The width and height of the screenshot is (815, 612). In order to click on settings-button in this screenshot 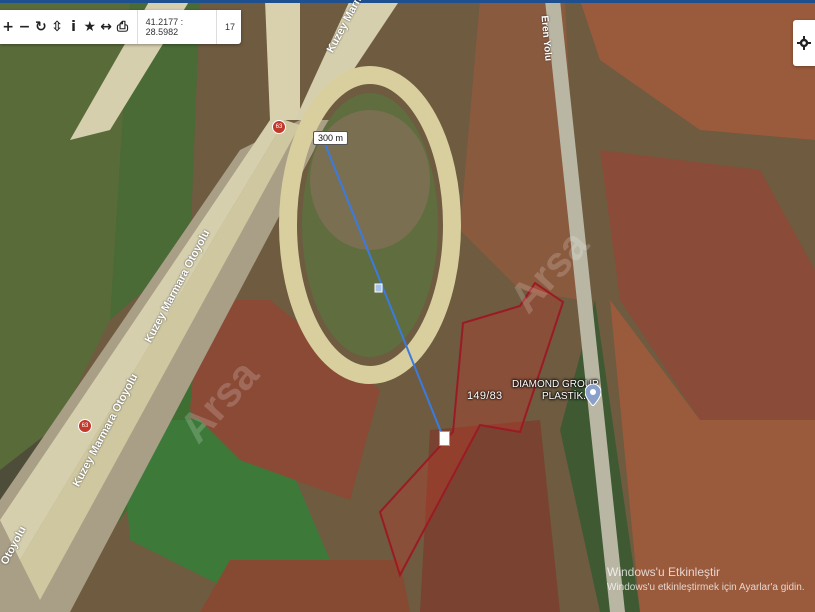, I will do `click(804, 43)`.